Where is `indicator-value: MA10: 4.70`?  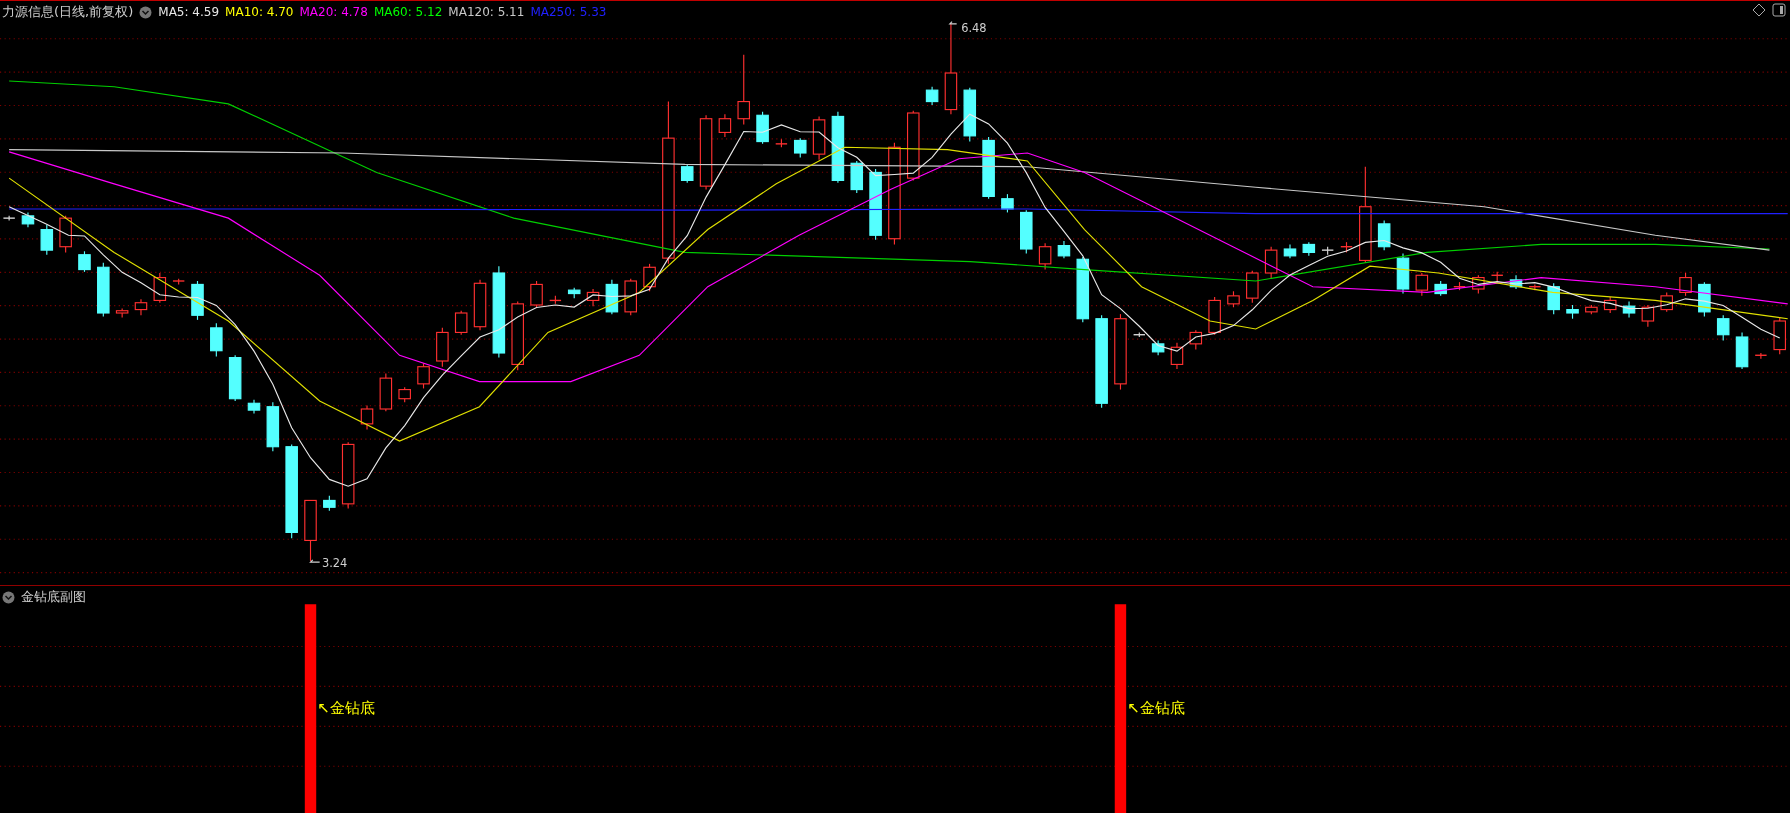
indicator-value: MA10: 4.70 is located at coordinates (259, 12).